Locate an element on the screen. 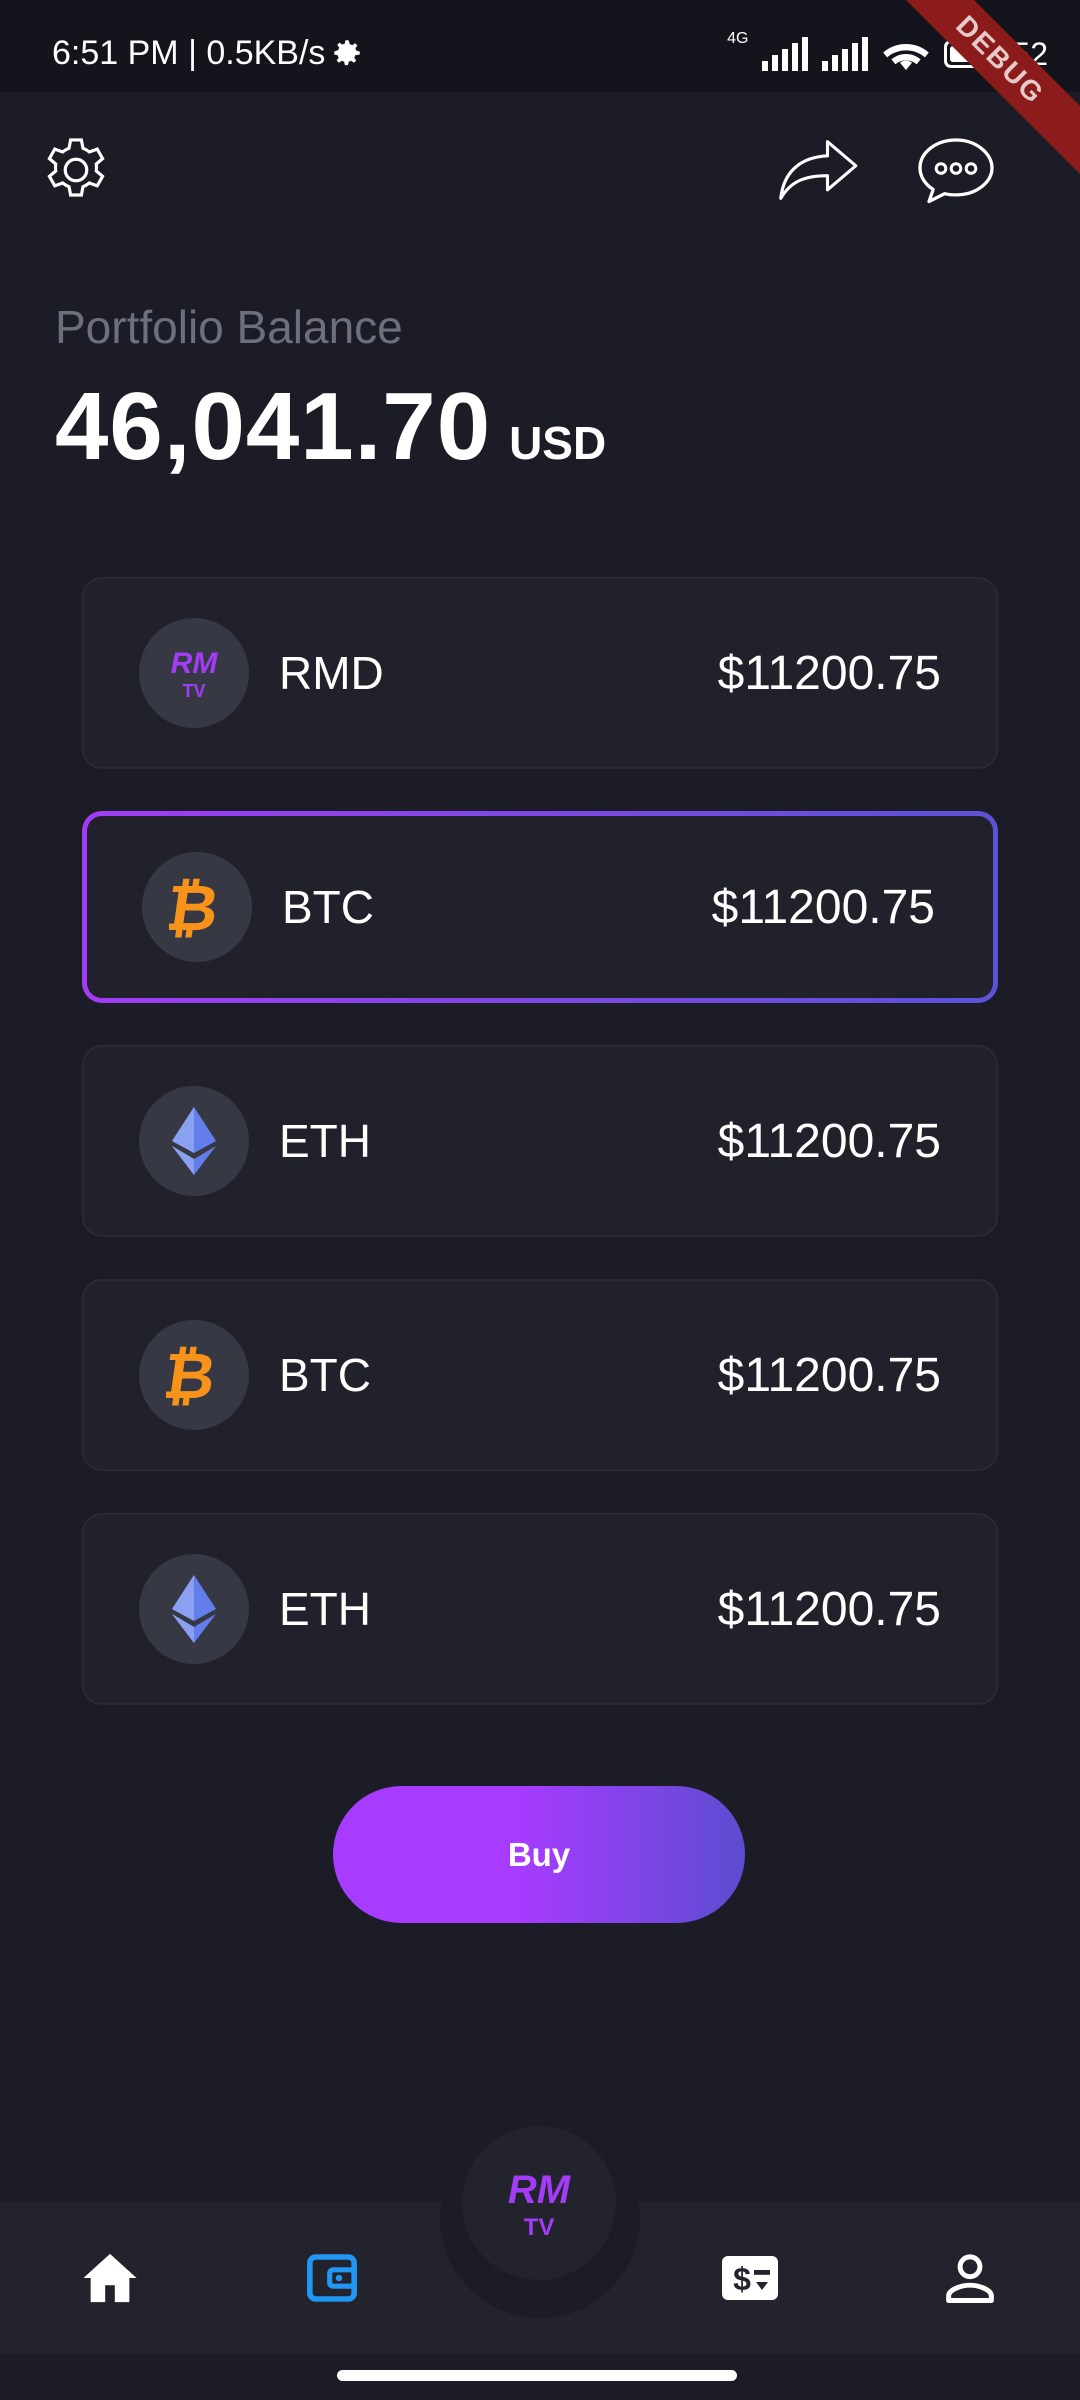 This screenshot has width=1080, height=2400. exchange-icon: $ is located at coordinates (750, 2278).